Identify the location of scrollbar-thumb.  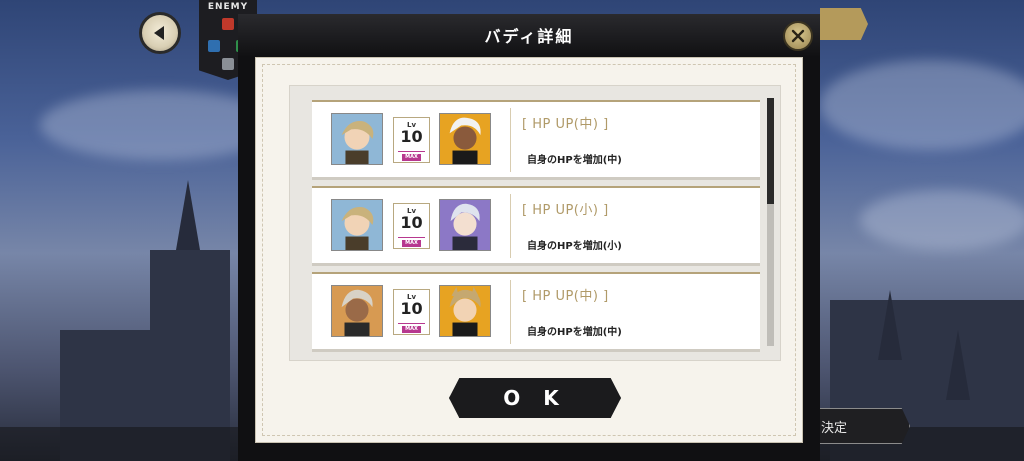
(770, 151).